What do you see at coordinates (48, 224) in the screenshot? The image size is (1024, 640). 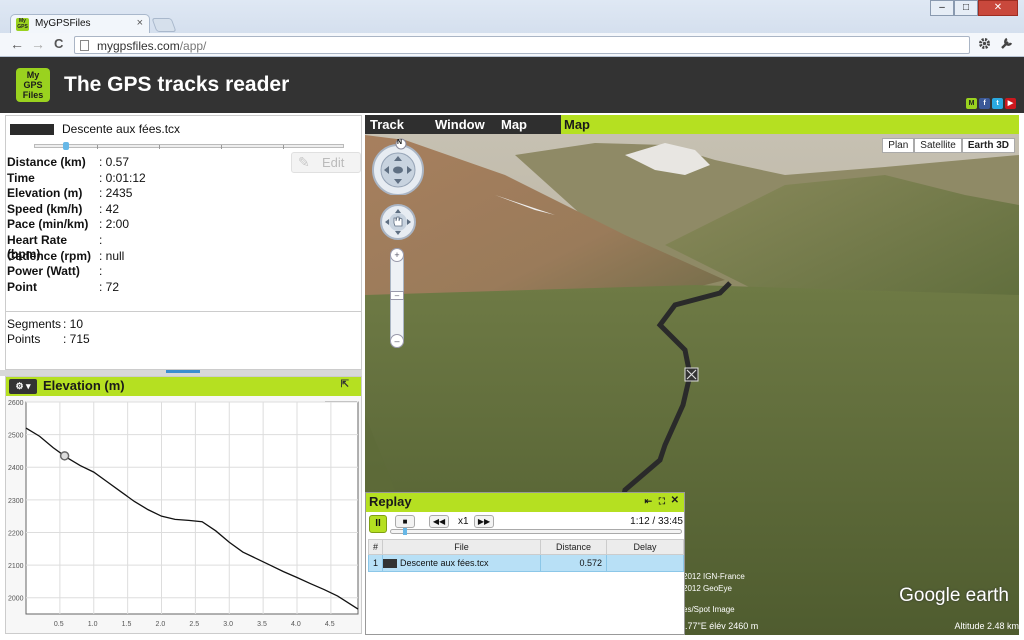 I see `stat-label: Pace (min/km)` at bounding box center [48, 224].